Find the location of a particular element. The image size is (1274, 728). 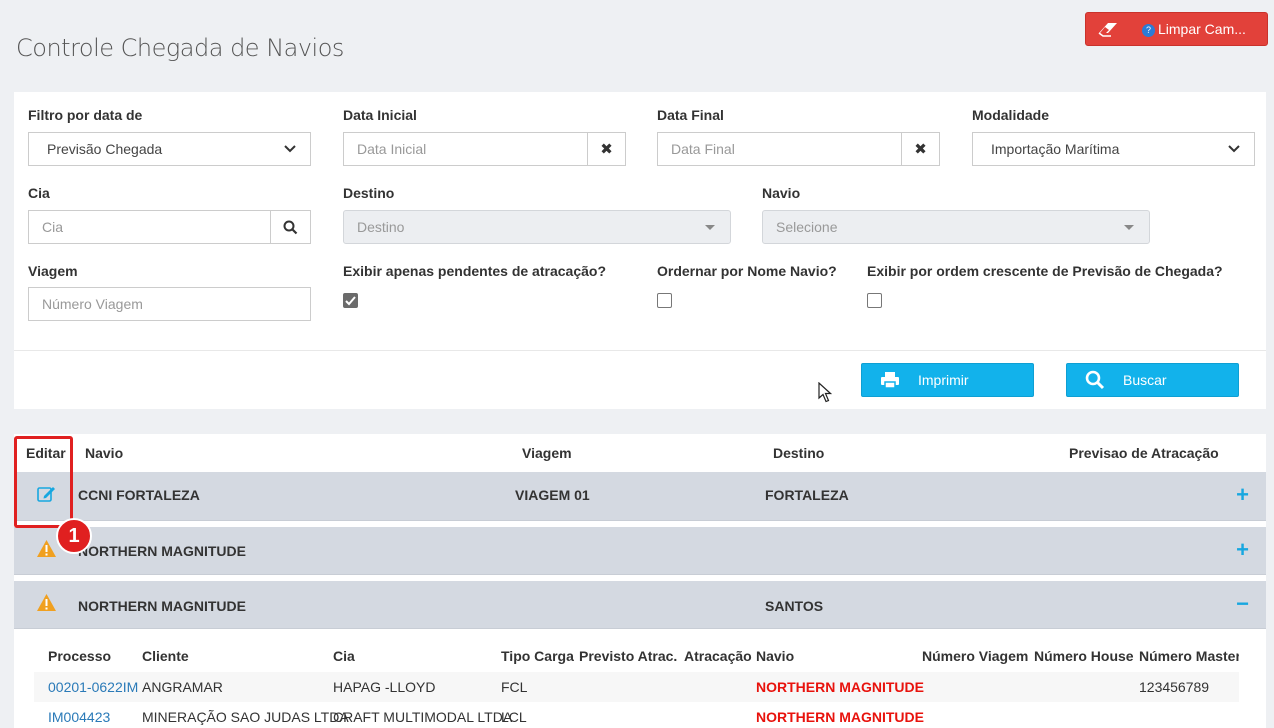

modality-label: Modalidade is located at coordinates (1011, 115).